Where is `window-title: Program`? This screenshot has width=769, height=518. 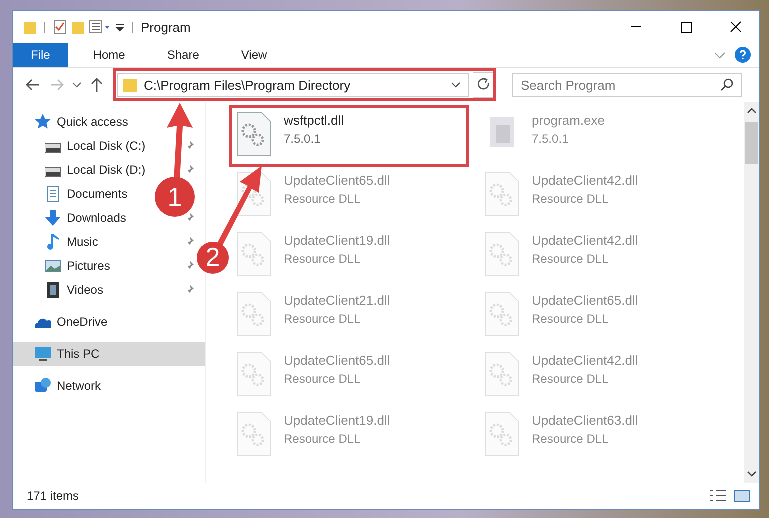
window-title: Program is located at coordinates (166, 27).